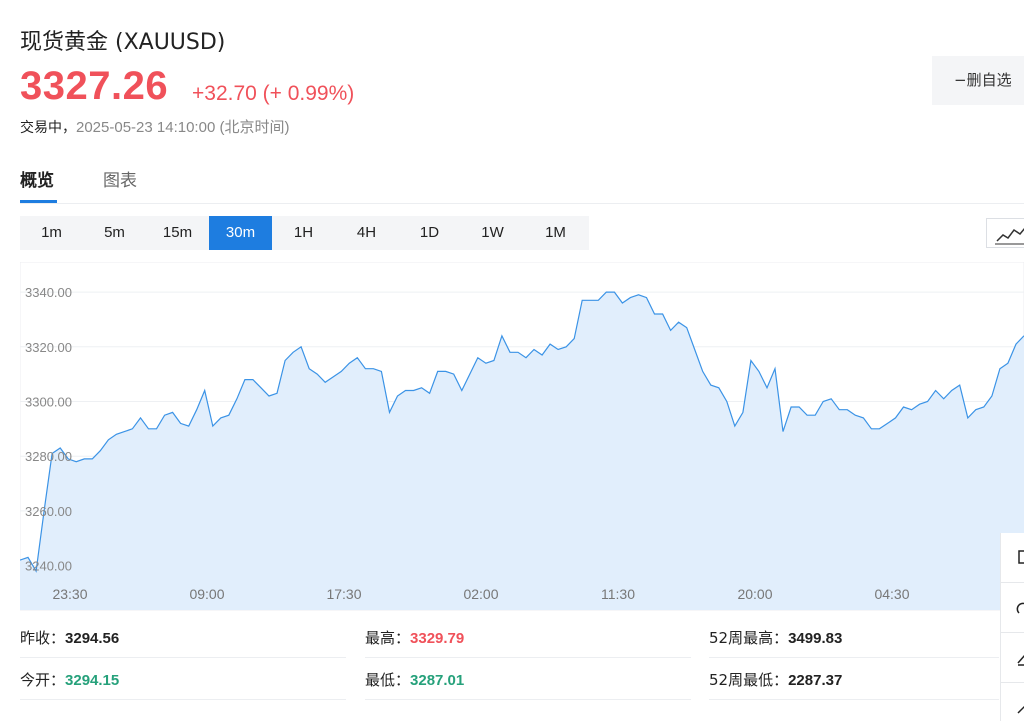 The width and height of the screenshot is (1024, 721). What do you see at coordinates (120, 178) in the screenshot?
I see `tab-chart: 图表` at bounding box center [120, 178].